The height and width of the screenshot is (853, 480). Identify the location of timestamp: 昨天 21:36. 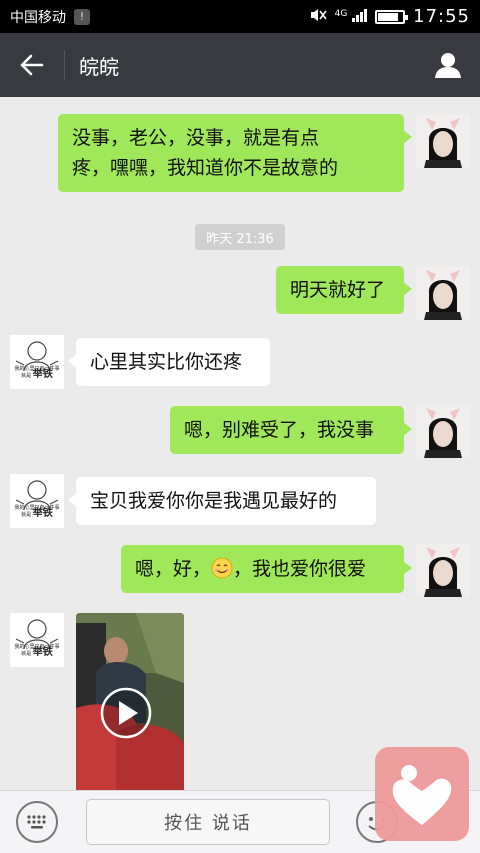
(240, 237).